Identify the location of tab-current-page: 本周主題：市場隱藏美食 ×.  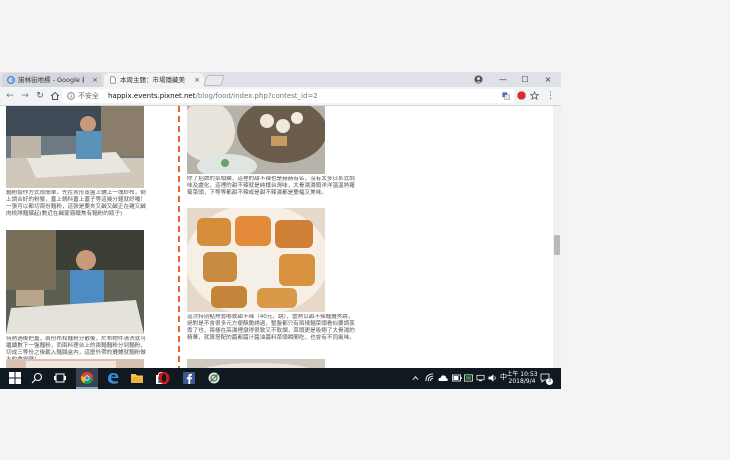
(154, 80).